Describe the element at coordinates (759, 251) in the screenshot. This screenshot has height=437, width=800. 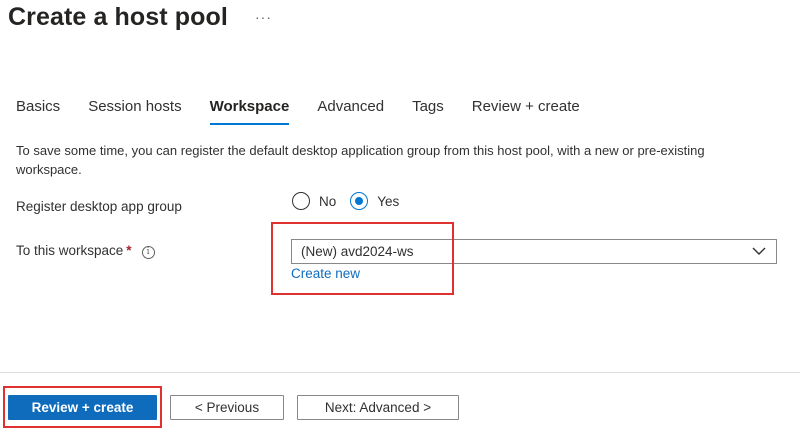
I see `chevron-down-icon` at that location.